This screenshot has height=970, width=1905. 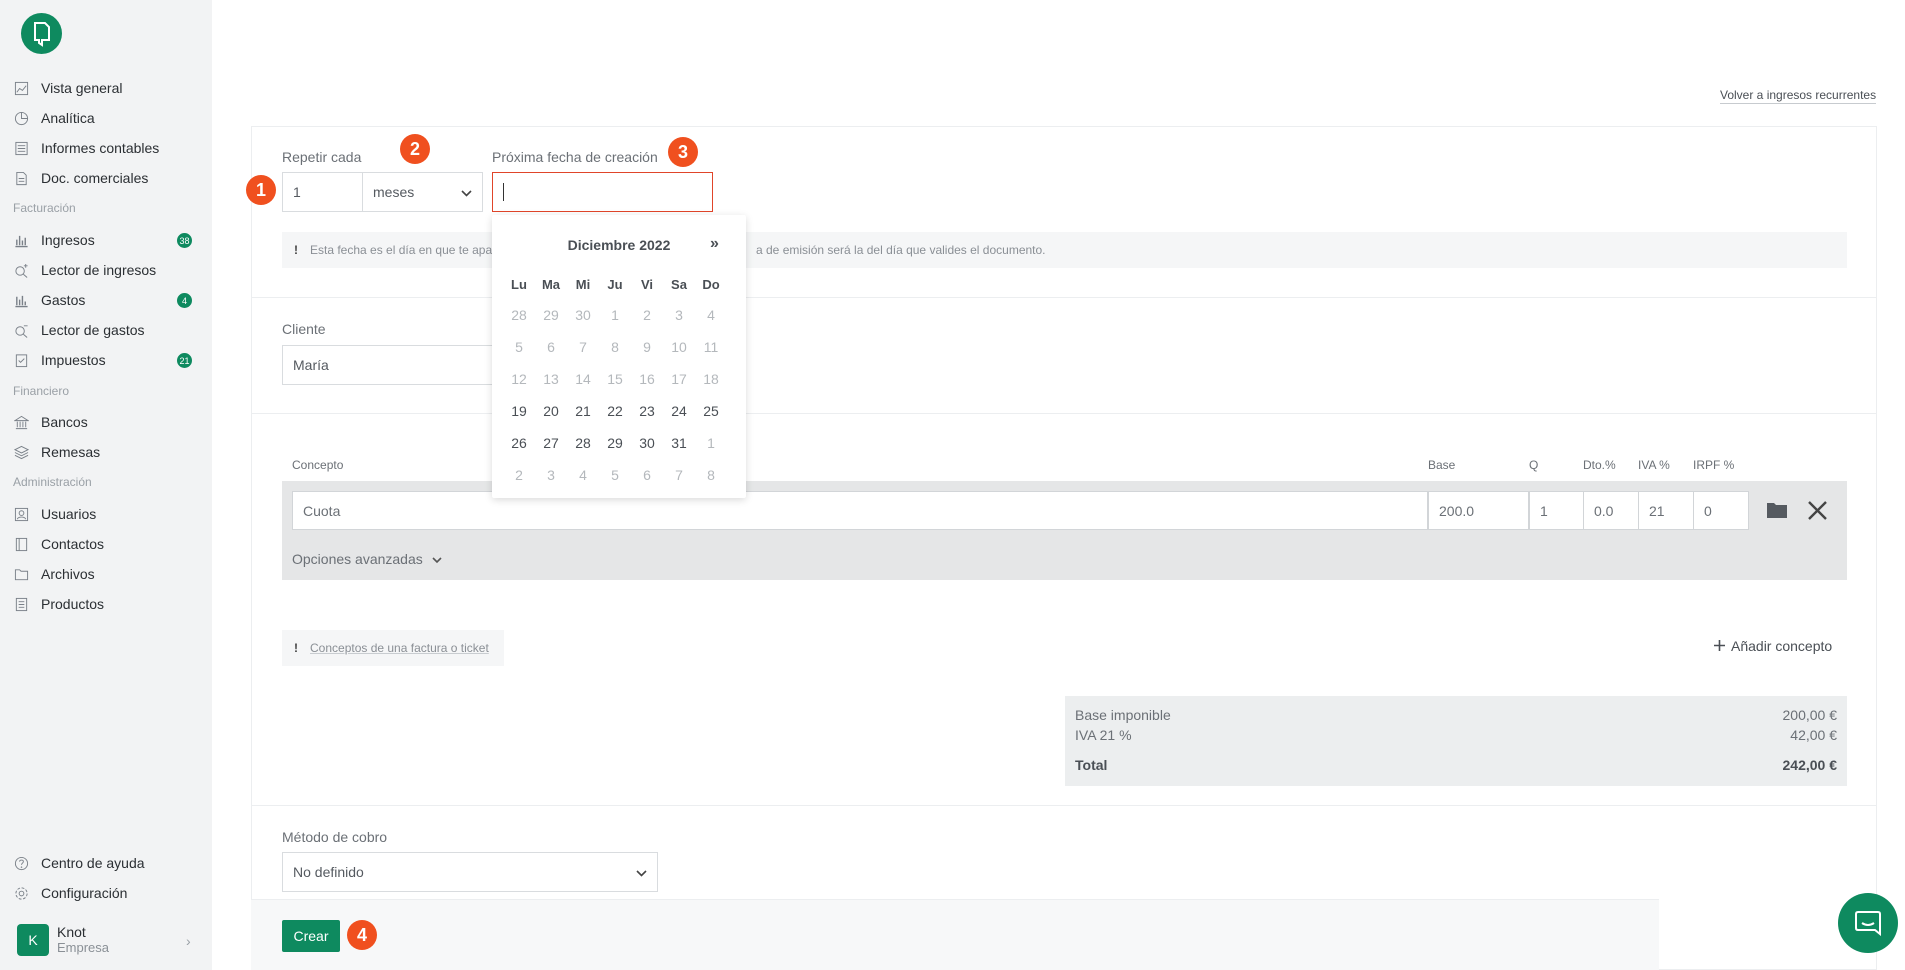 What do you see at coordinates (679, 443) in the screenshot?
I see `calendar-day: 31` at bounding box center [679, 443].